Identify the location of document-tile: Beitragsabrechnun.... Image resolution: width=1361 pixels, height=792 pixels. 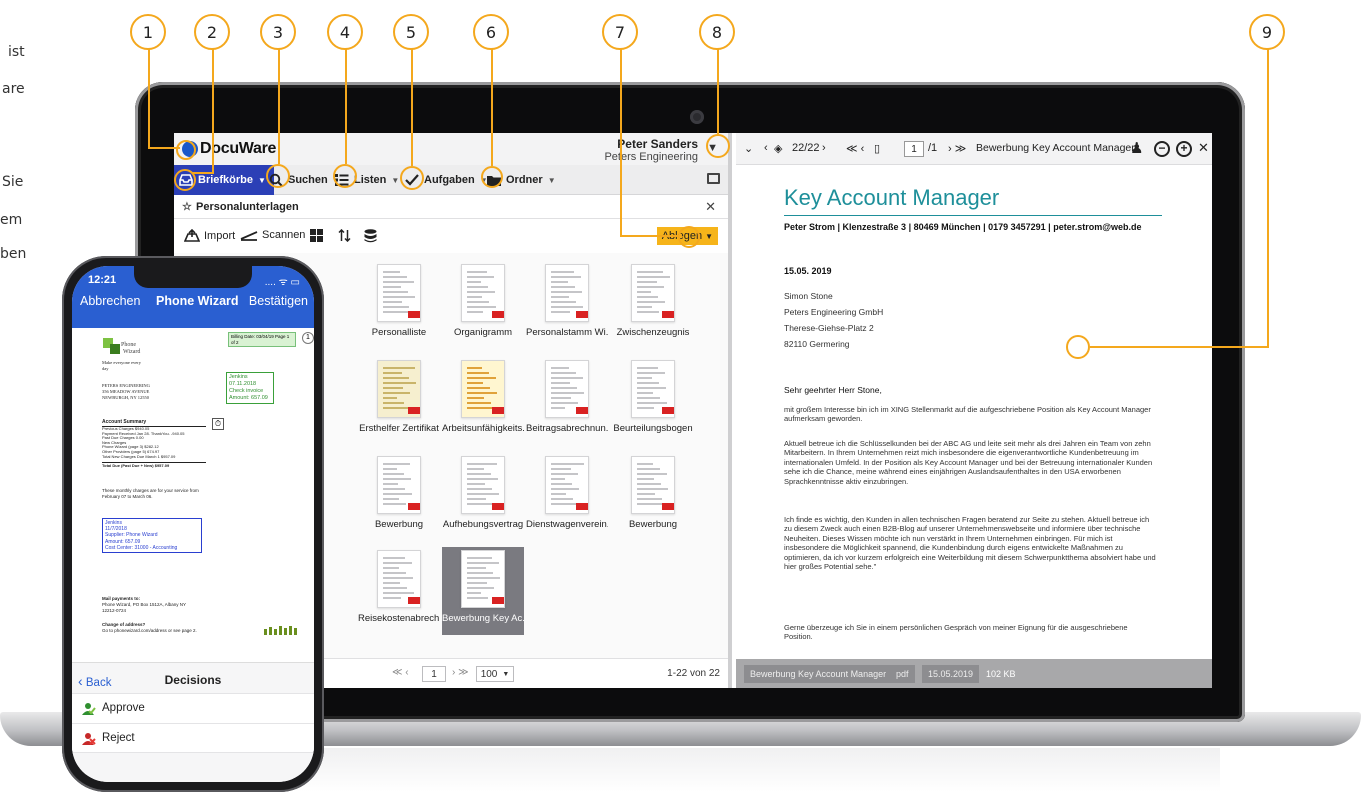
(567, 401).